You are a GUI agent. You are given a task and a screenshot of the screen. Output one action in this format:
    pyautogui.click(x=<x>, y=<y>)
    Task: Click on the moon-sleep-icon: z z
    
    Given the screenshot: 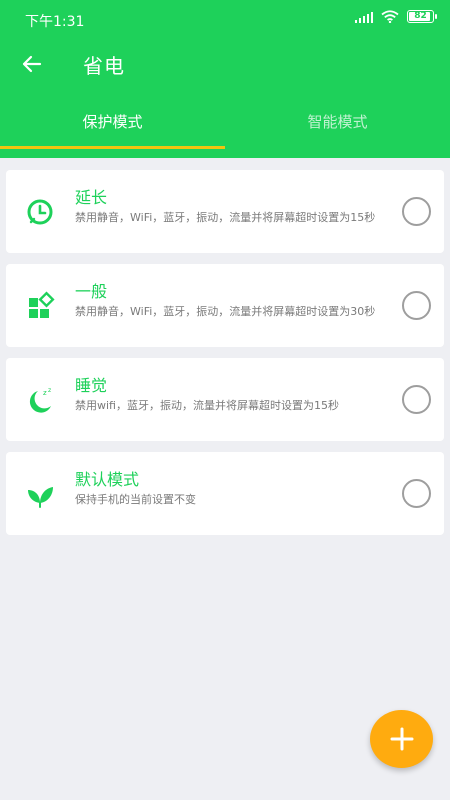 What is the action you would take?
    pyautogui.click(x=40, y=400)
    